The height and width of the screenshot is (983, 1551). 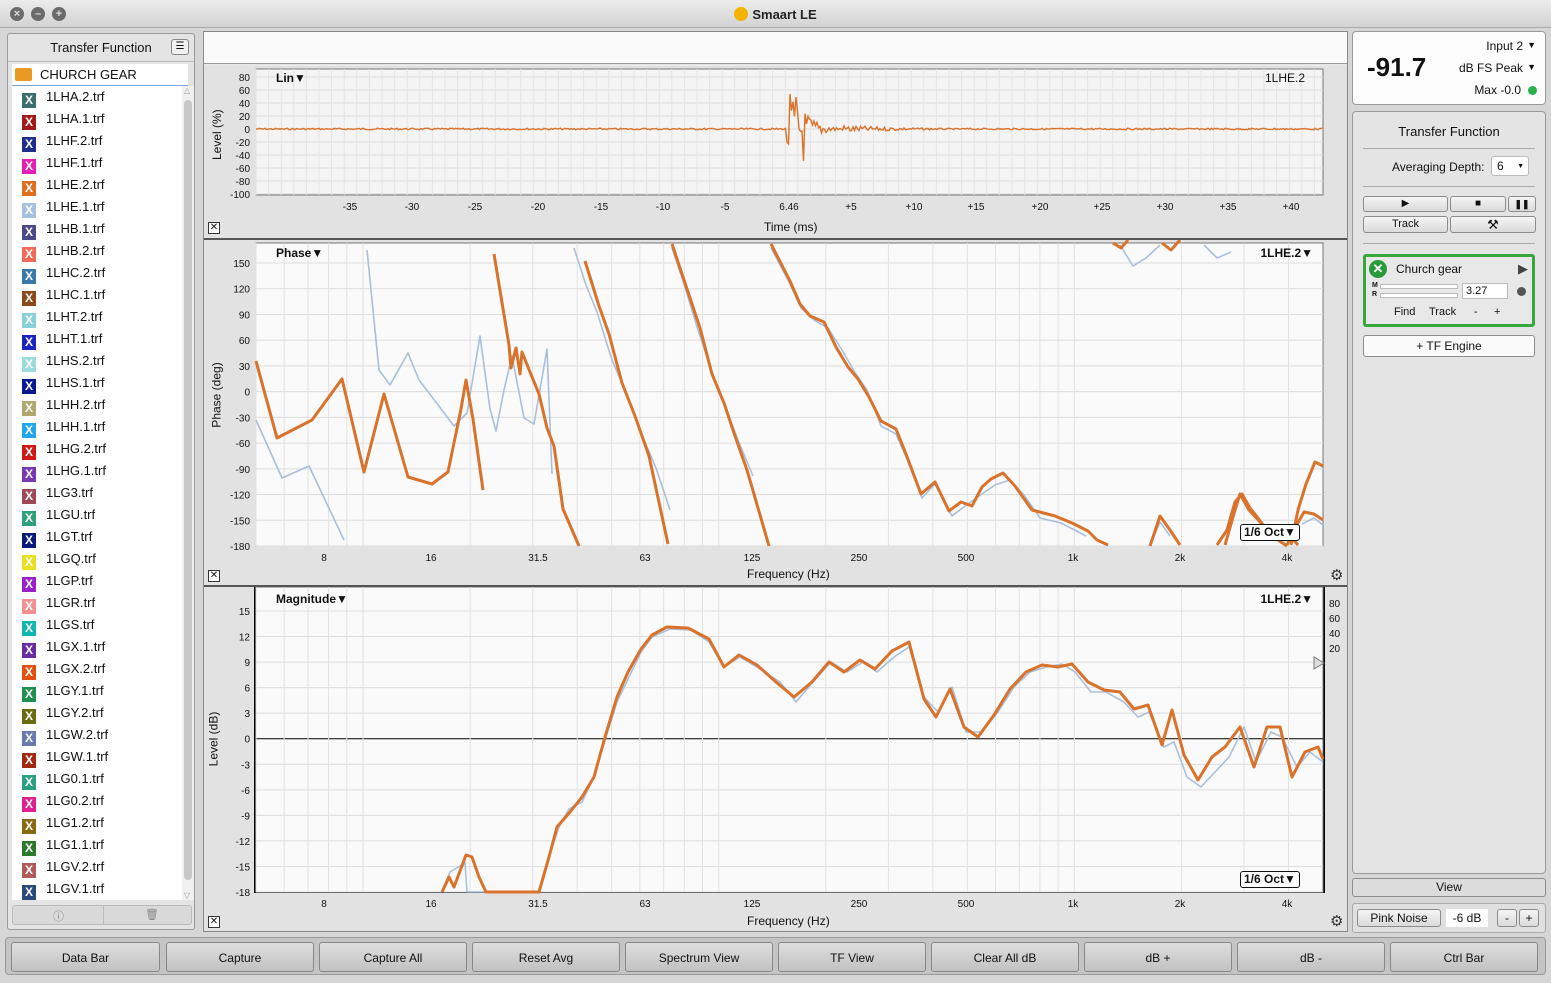 I want to click on sidebar-menu-icon: ☰, so click(x=180, y=47).